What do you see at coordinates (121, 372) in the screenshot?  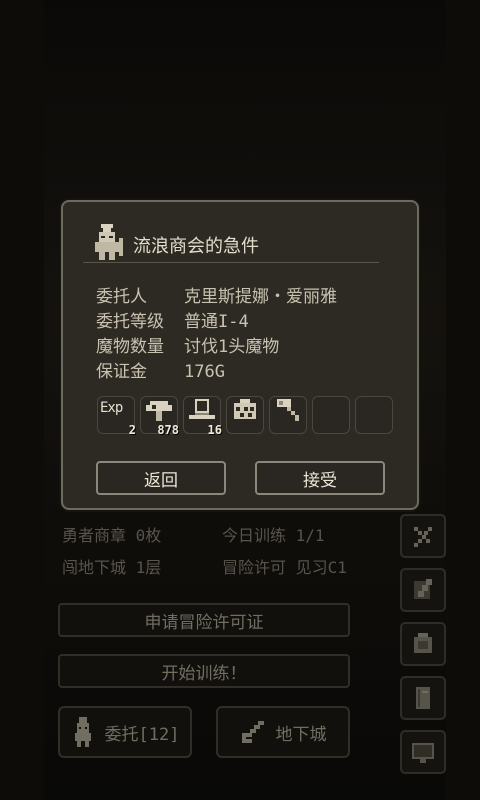 I see `deposit-label: 保证金` at bounding box center [121, 372].